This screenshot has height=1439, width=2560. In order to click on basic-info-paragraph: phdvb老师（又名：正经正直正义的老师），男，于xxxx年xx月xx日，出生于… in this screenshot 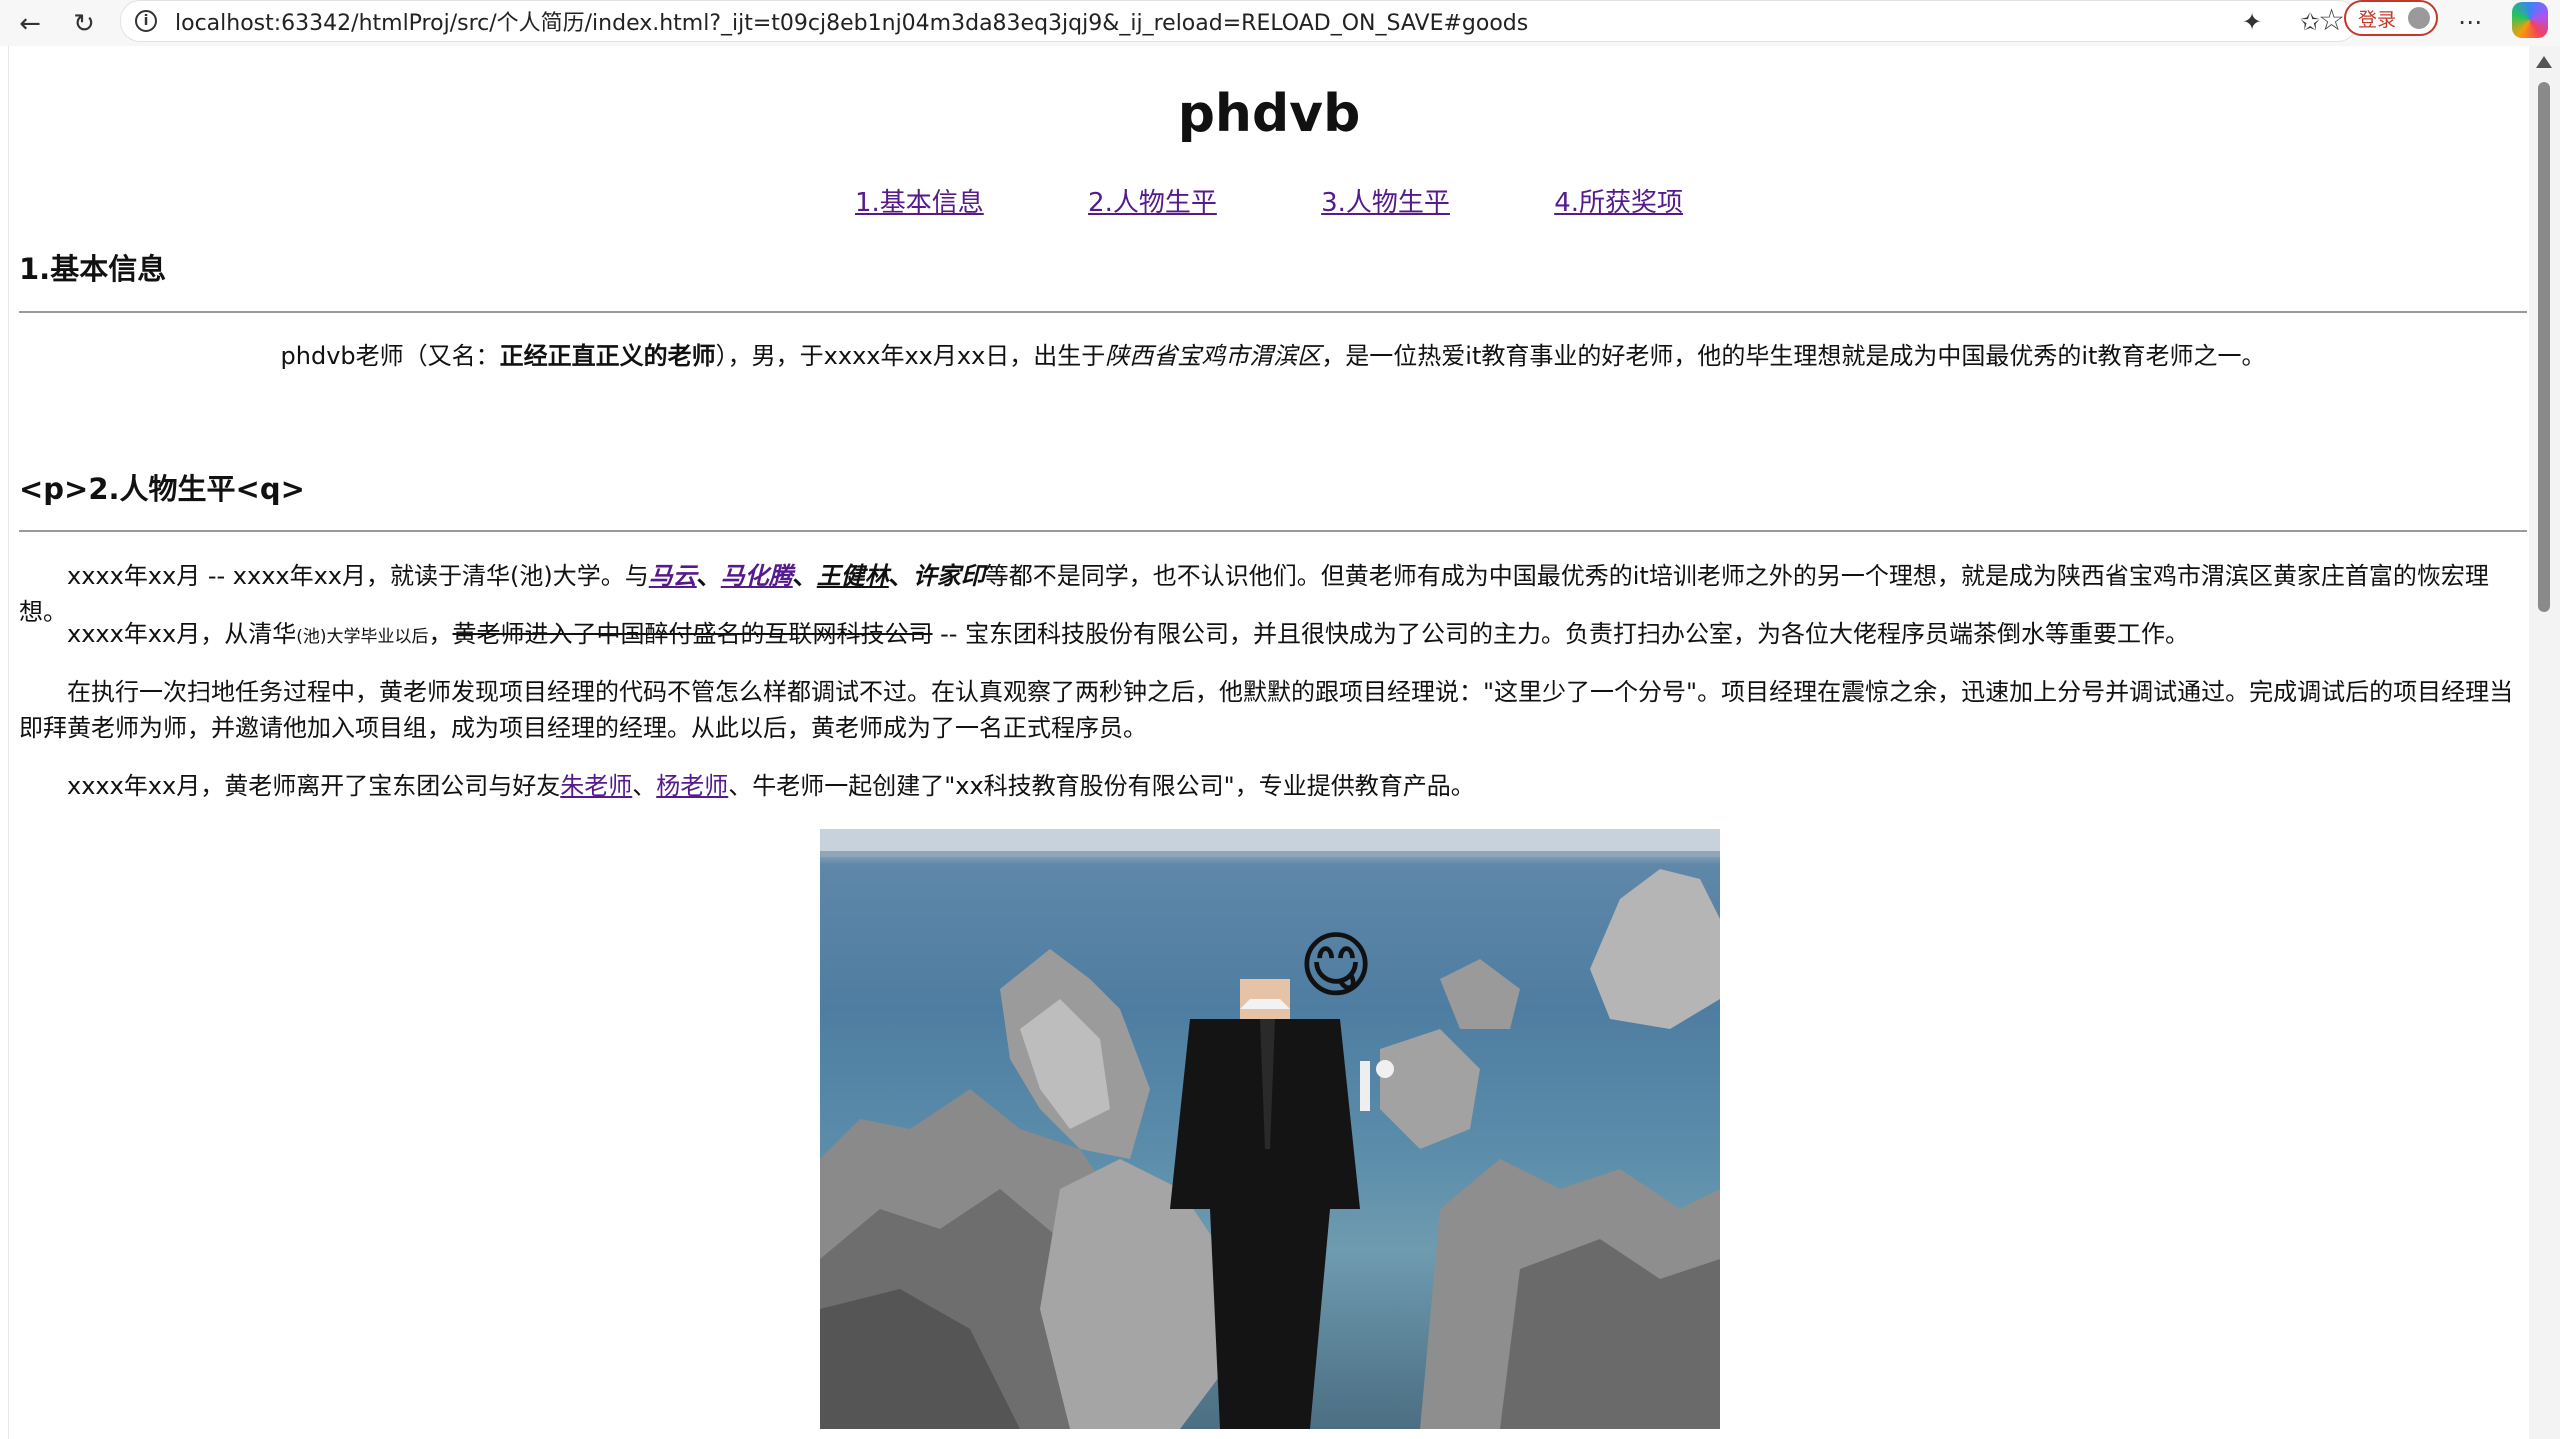, I will do `click(1273, 356)`.